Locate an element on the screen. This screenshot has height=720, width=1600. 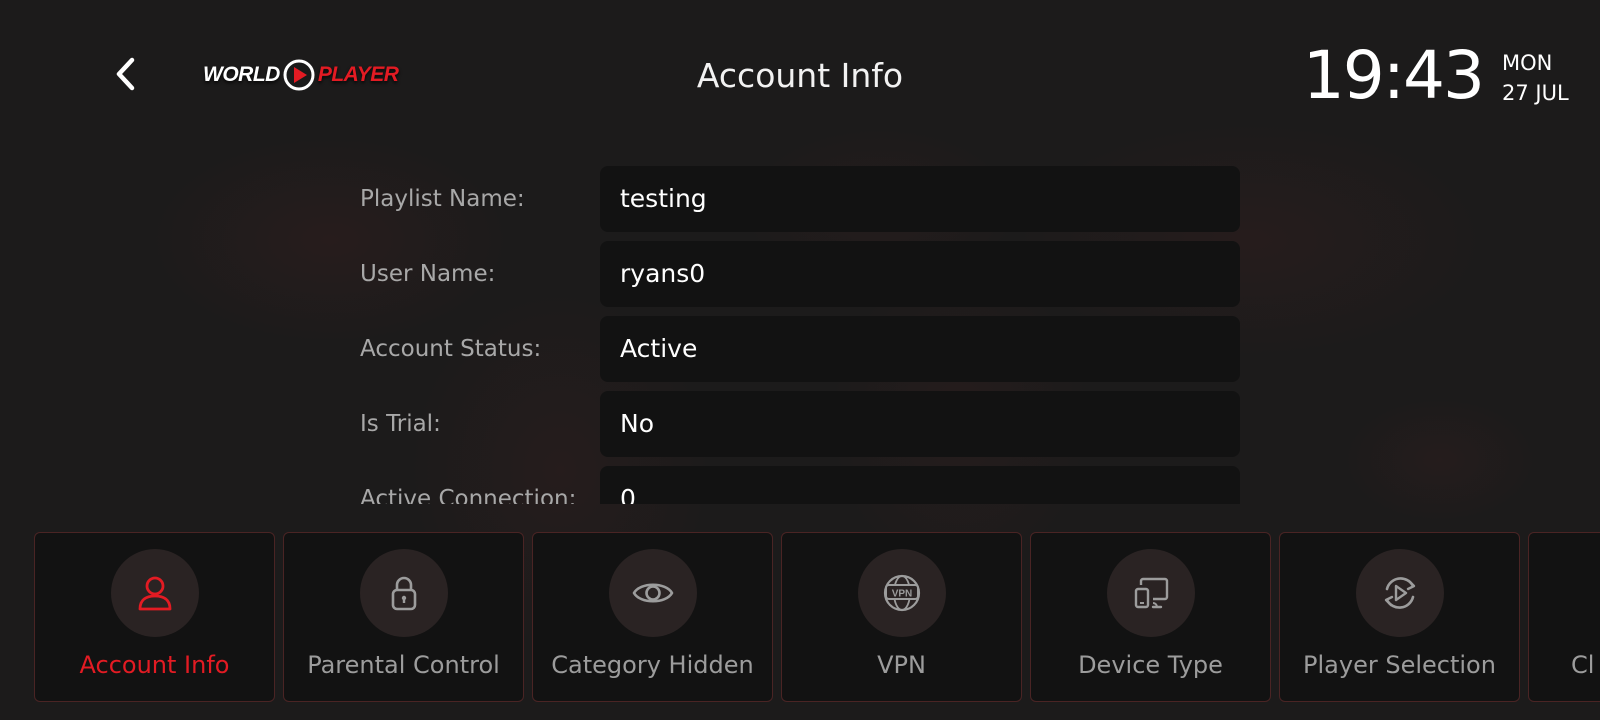
info-row-user-name: User Name: ryans0 is located at coordinates (790, 274).